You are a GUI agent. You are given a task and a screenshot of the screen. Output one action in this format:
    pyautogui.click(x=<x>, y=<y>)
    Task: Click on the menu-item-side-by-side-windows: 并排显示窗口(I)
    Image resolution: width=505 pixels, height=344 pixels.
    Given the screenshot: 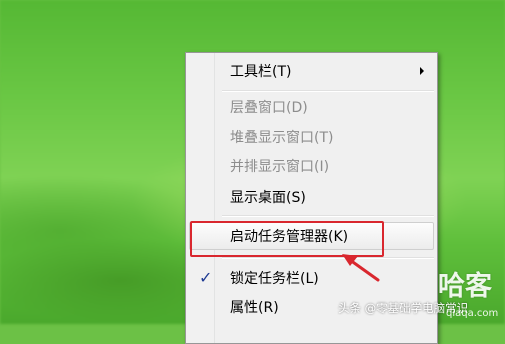 What is the action you would take?
    pyautogui.click(x=311, y=166)
    